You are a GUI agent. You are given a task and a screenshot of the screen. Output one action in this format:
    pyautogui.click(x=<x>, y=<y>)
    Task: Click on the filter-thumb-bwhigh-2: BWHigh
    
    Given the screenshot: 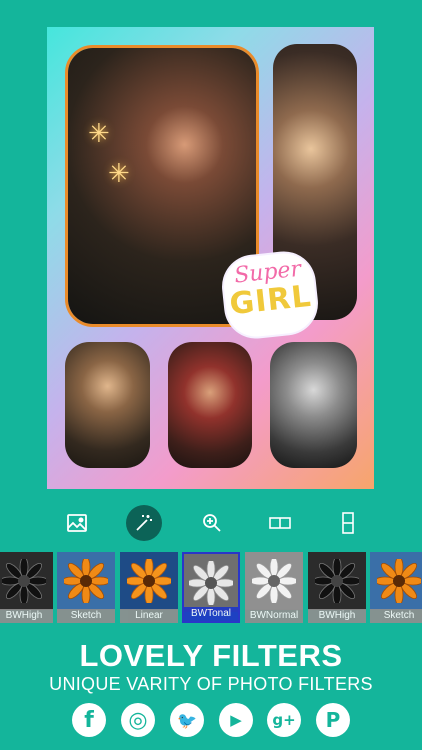 What is the action you would take?
    pyautogui.click(x=337, y=587)
    